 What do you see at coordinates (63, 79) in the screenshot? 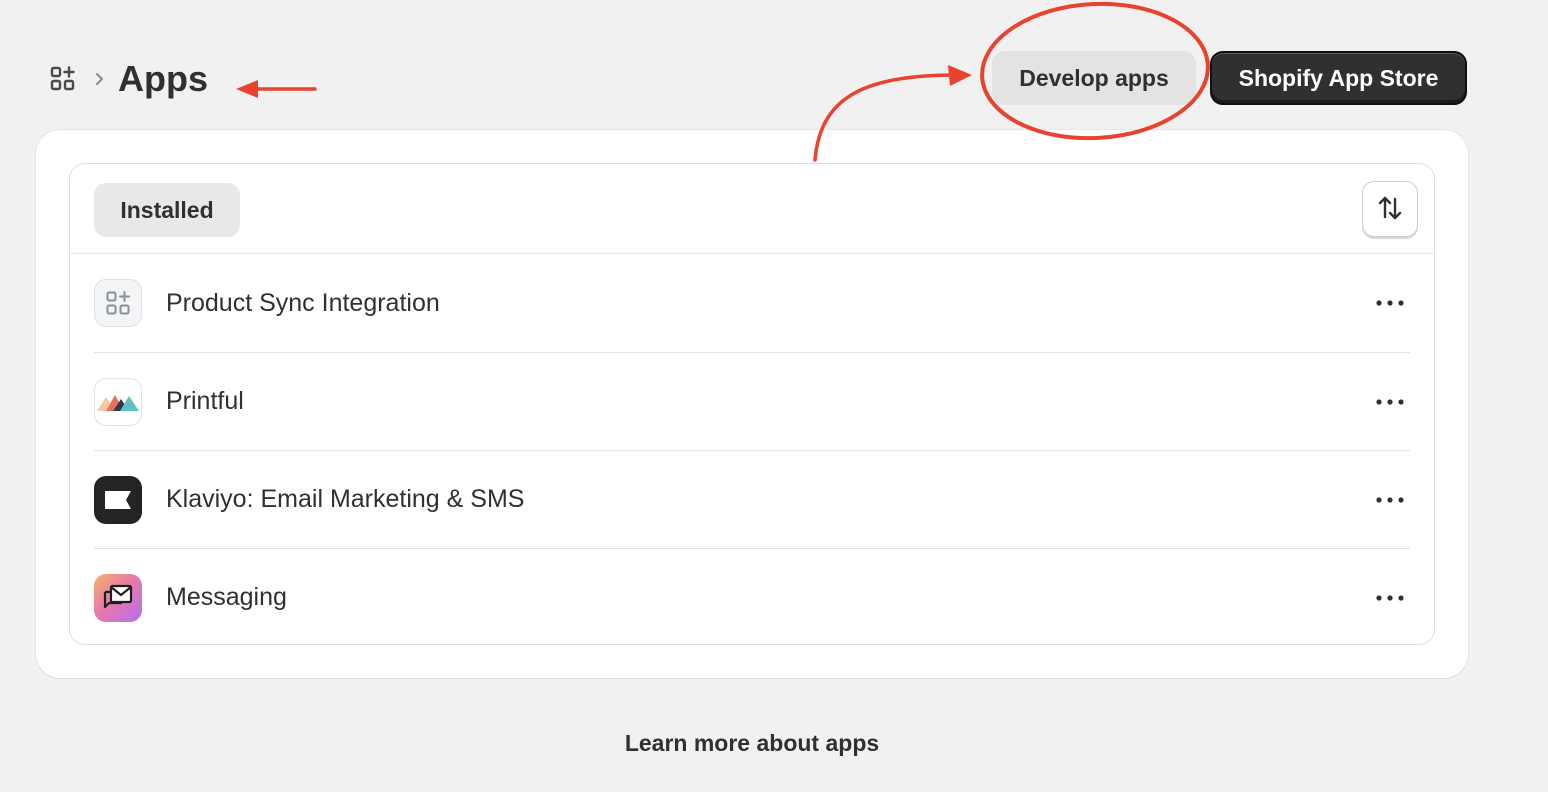
I see `apps-grid-icon` at bounding box center [63, 79].